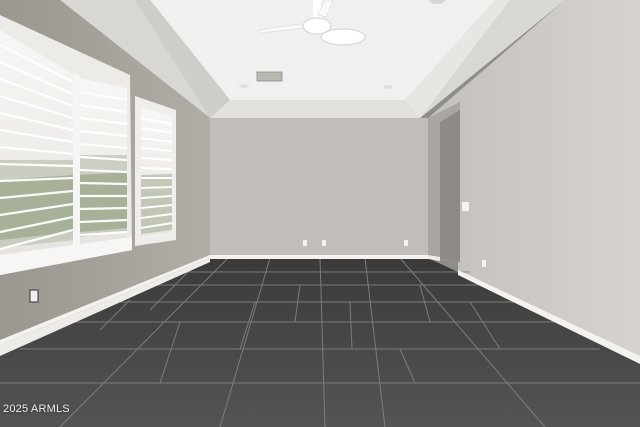 This screenshot has height=427, width=640. What do you see at coordinates (319, 188) in the screenshot?
I see `back-wall` at bounding box center [319, 188].